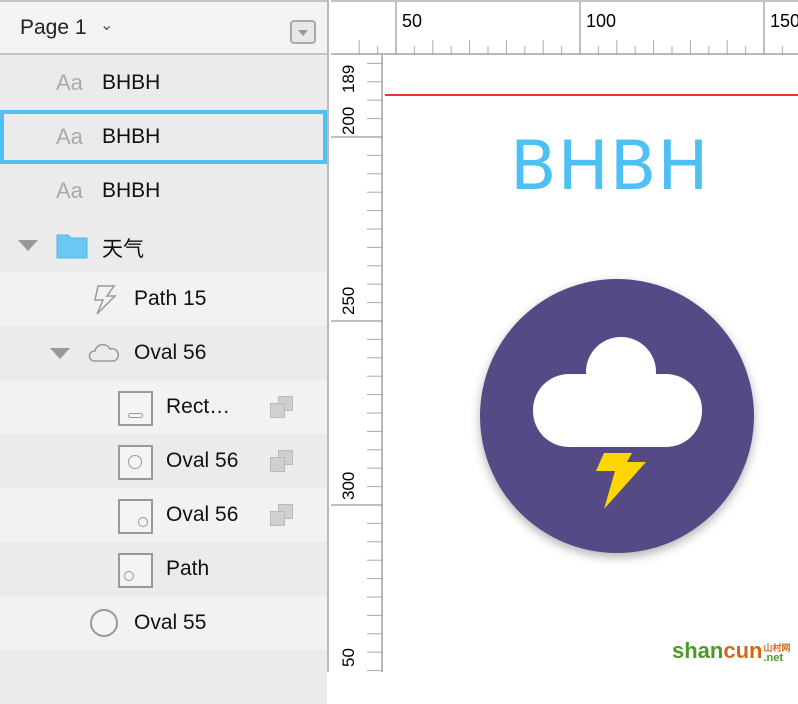 The width and height of the screenshot is (798, 704). Describe the element at coordinates (163, 245) in the screenshot. I see `layer-group-row: 天气` at that location.